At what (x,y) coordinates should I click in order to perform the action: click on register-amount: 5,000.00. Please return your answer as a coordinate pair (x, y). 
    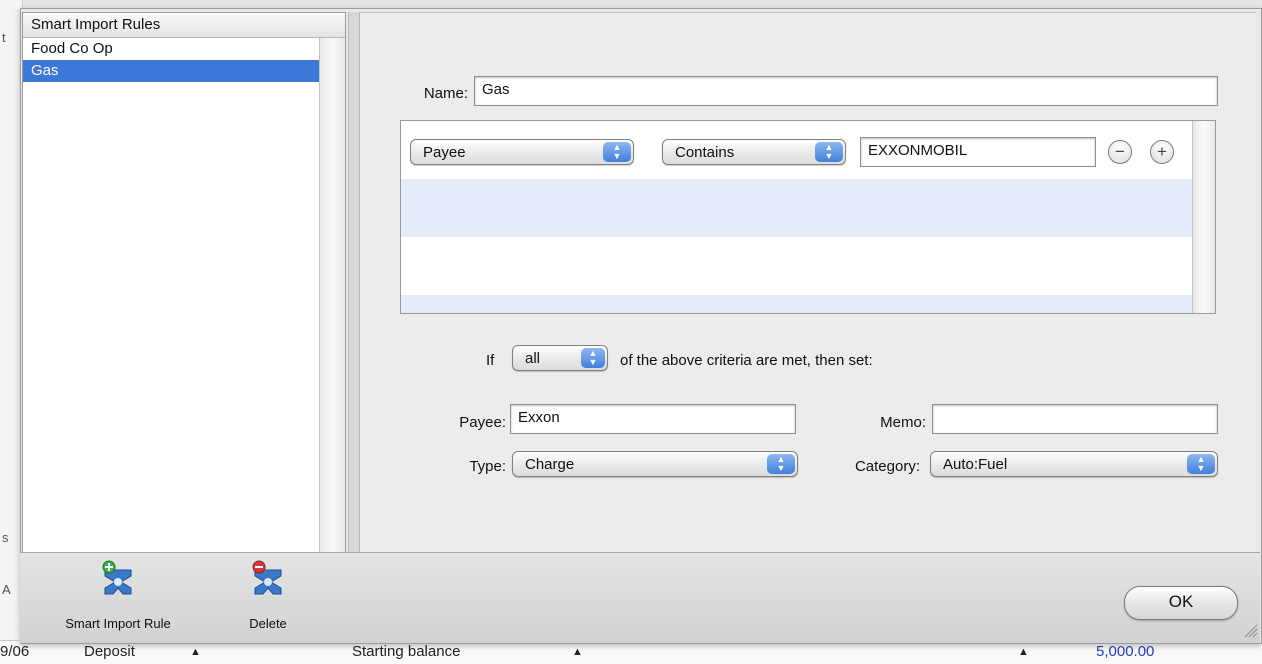
    Looking at the image, I should click on (1125, 651).